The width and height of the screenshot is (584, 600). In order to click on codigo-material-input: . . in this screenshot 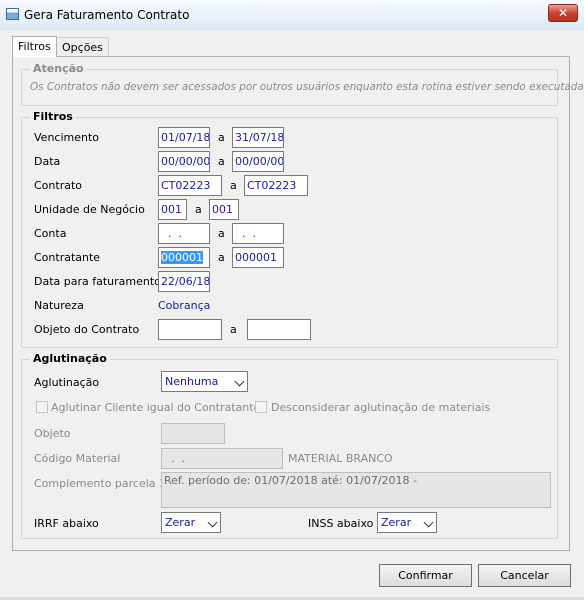, I will do `click(222, 458)`.